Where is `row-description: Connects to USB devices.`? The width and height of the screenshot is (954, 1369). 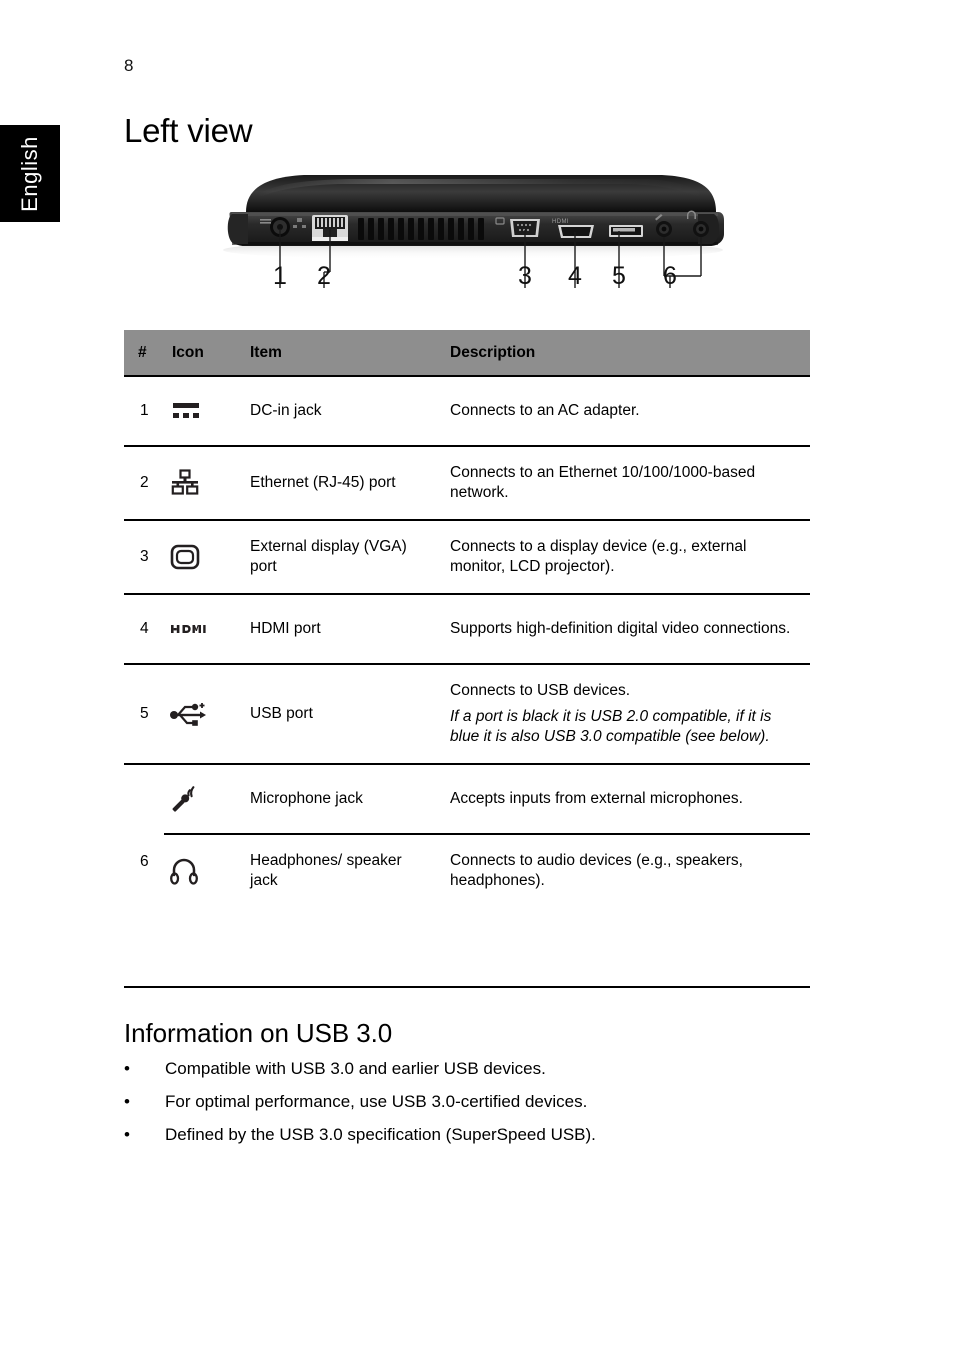
row-description: Connects to USB devices. is located at coordinates (540, 690).